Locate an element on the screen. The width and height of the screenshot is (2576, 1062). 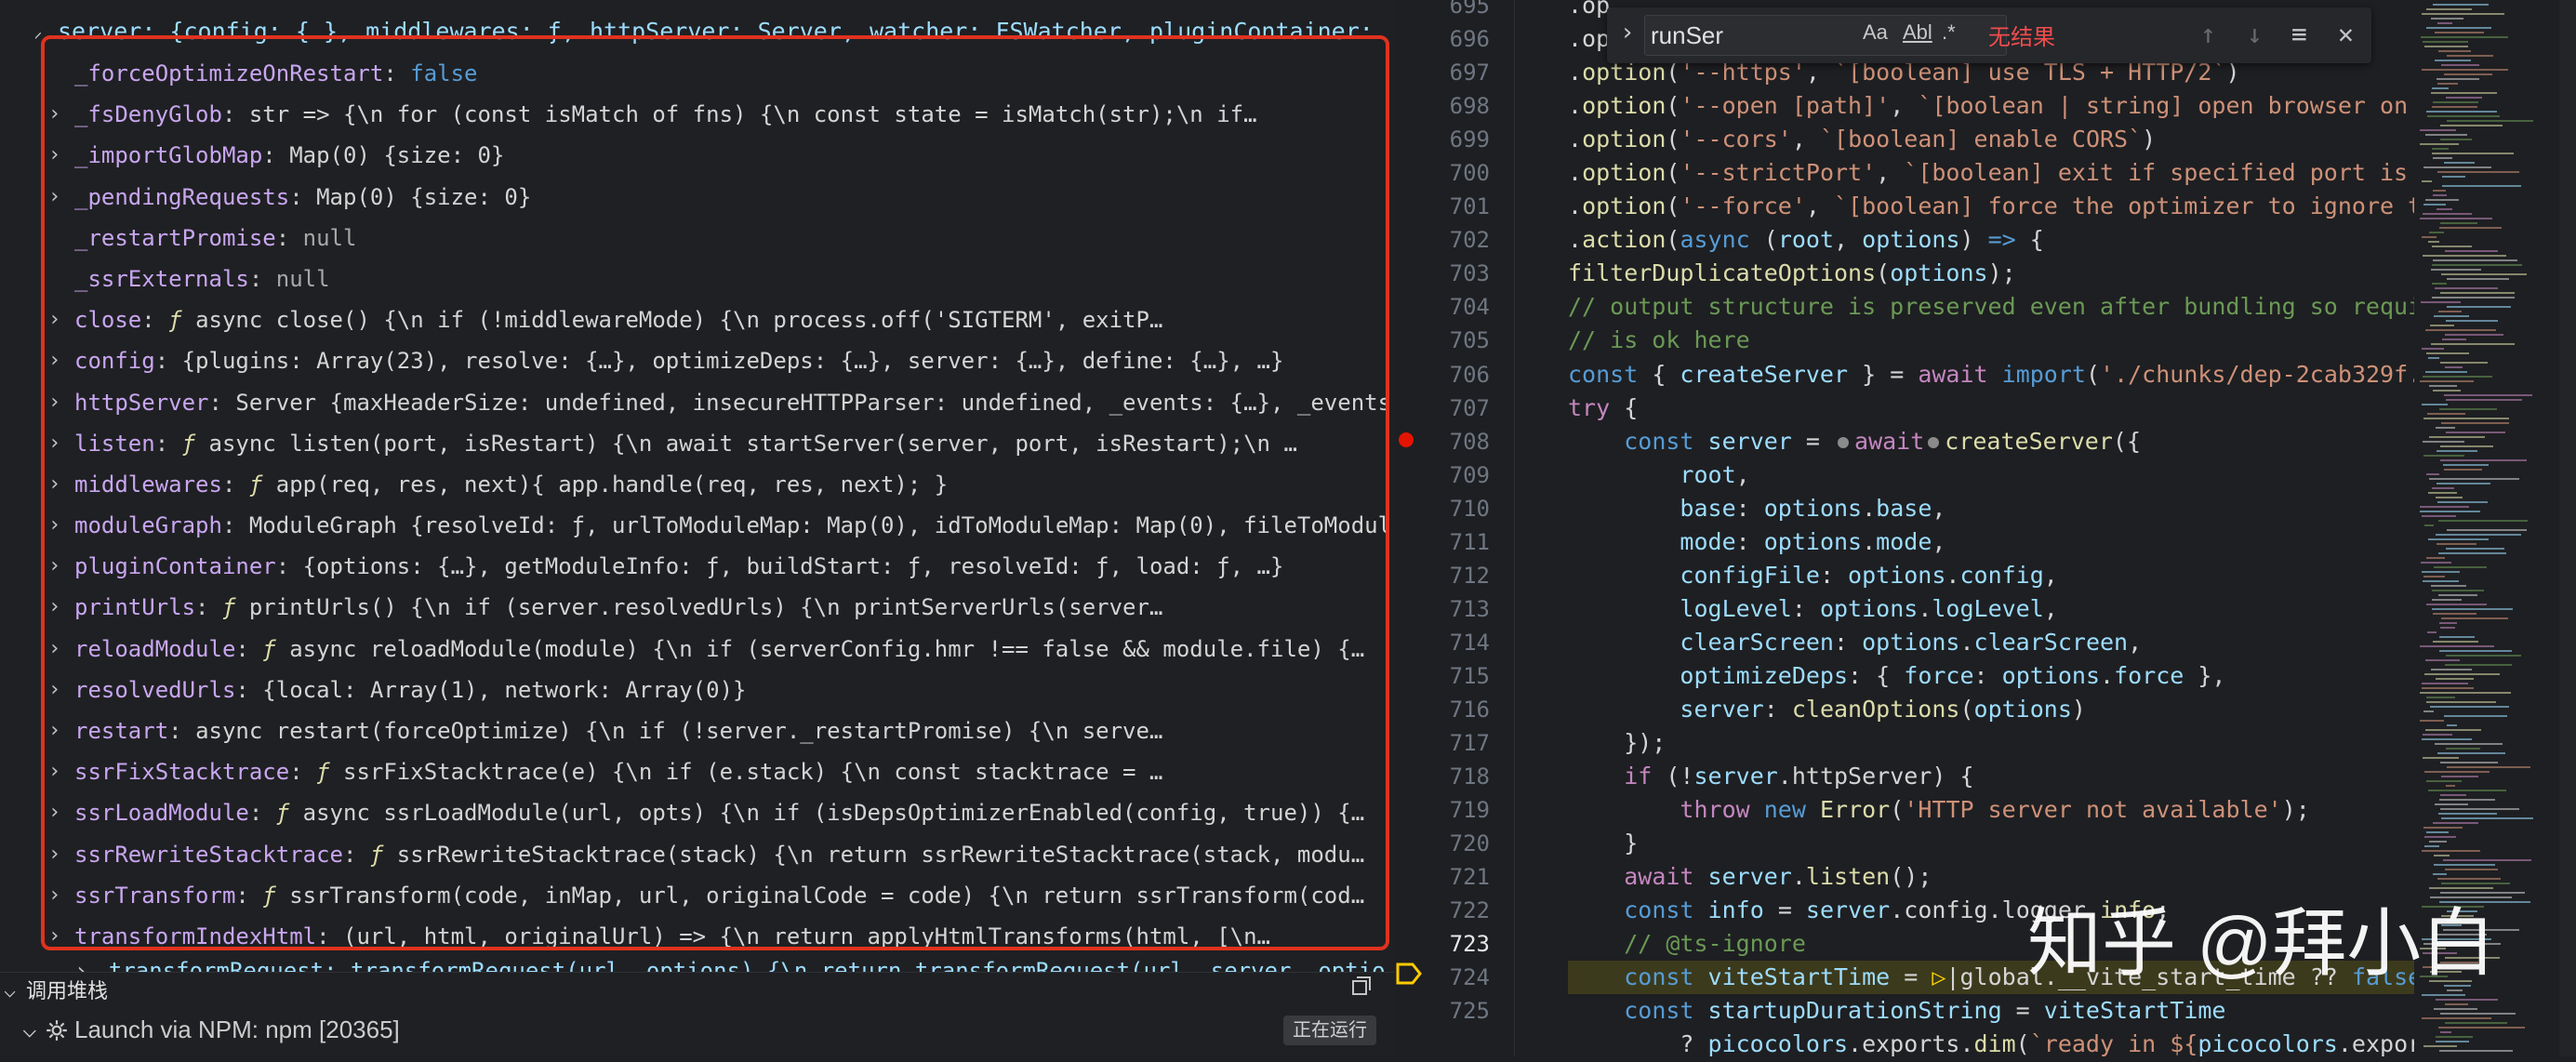
line-number: 710 is located at coordinates (1469, 508).